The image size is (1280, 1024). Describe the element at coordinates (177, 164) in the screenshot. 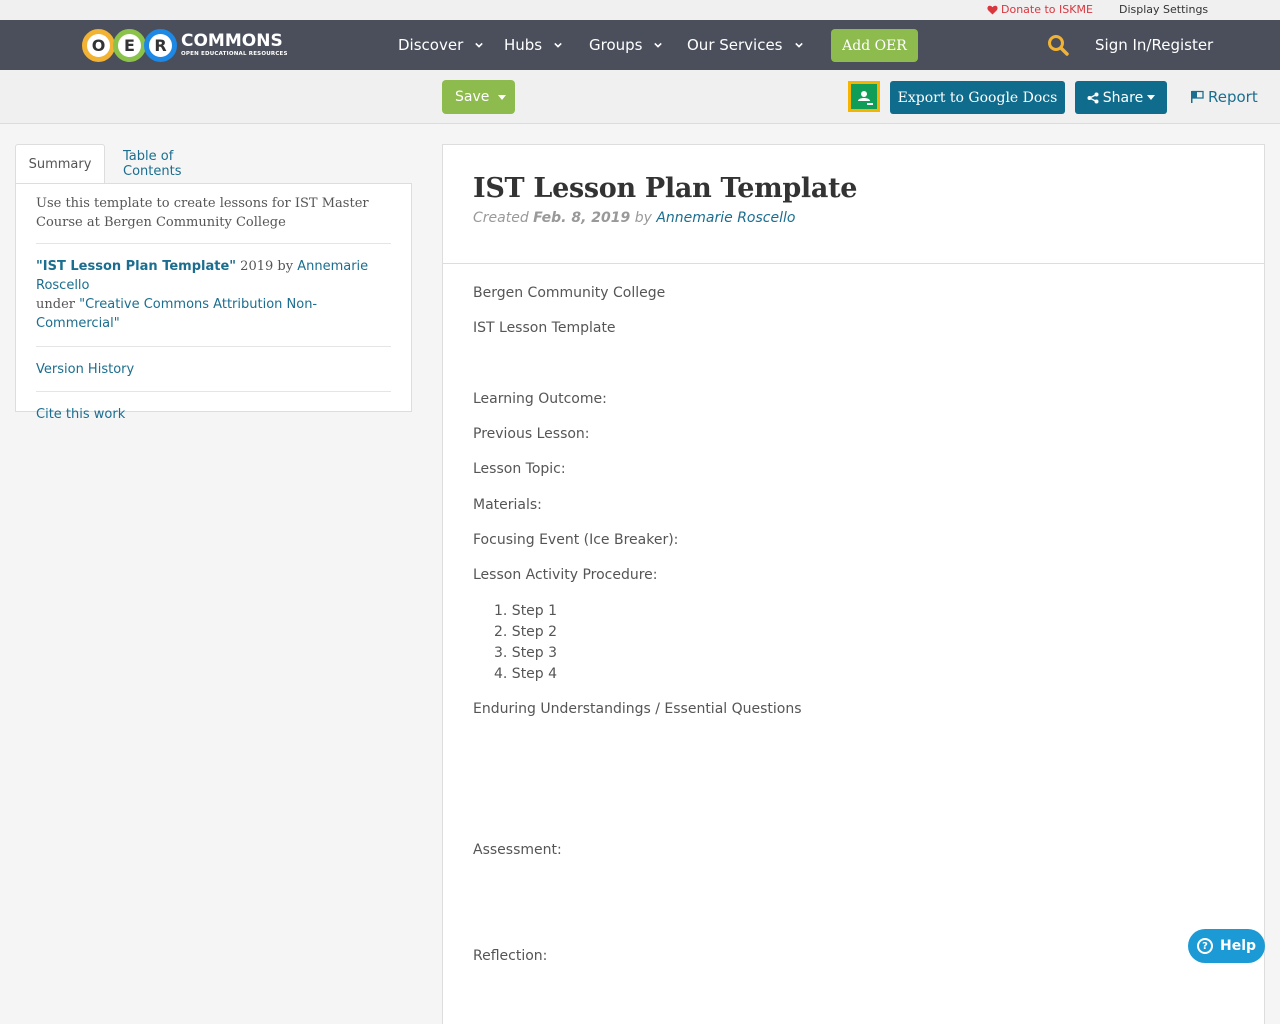

I see `tab-table-of-contents: Table of Contents` at that location.